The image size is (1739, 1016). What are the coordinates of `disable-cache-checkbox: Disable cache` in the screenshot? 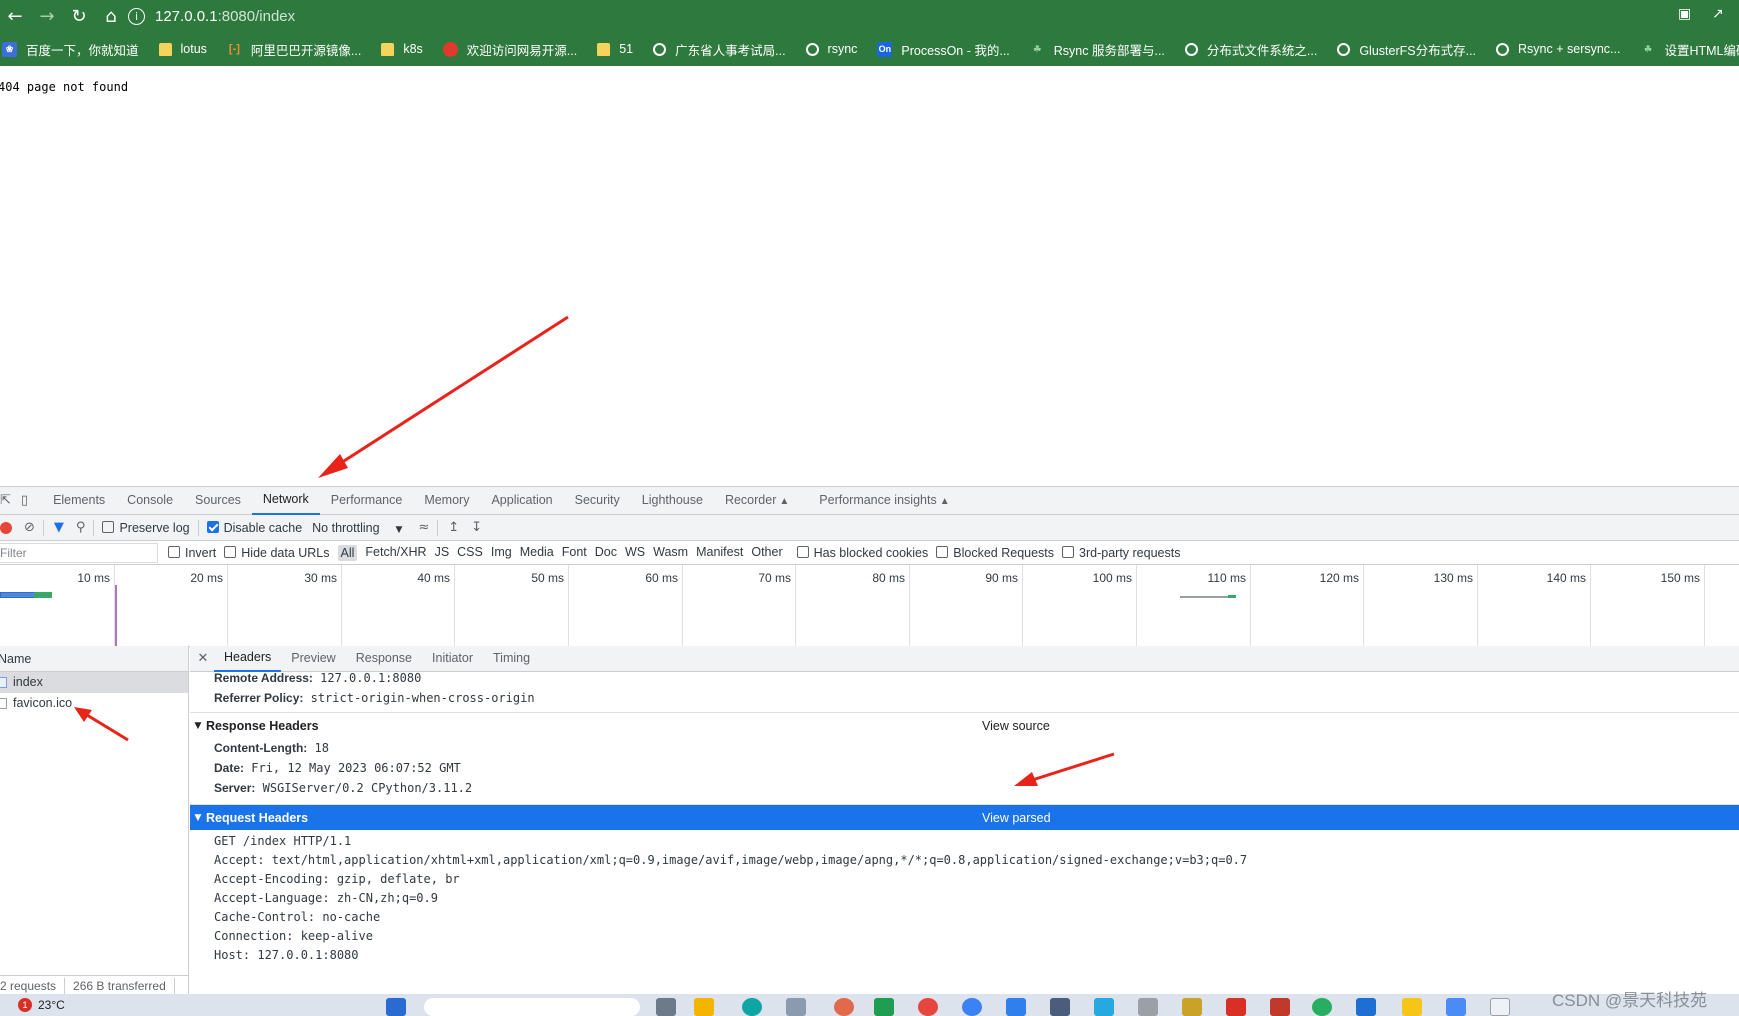 It's located at (254, 527).